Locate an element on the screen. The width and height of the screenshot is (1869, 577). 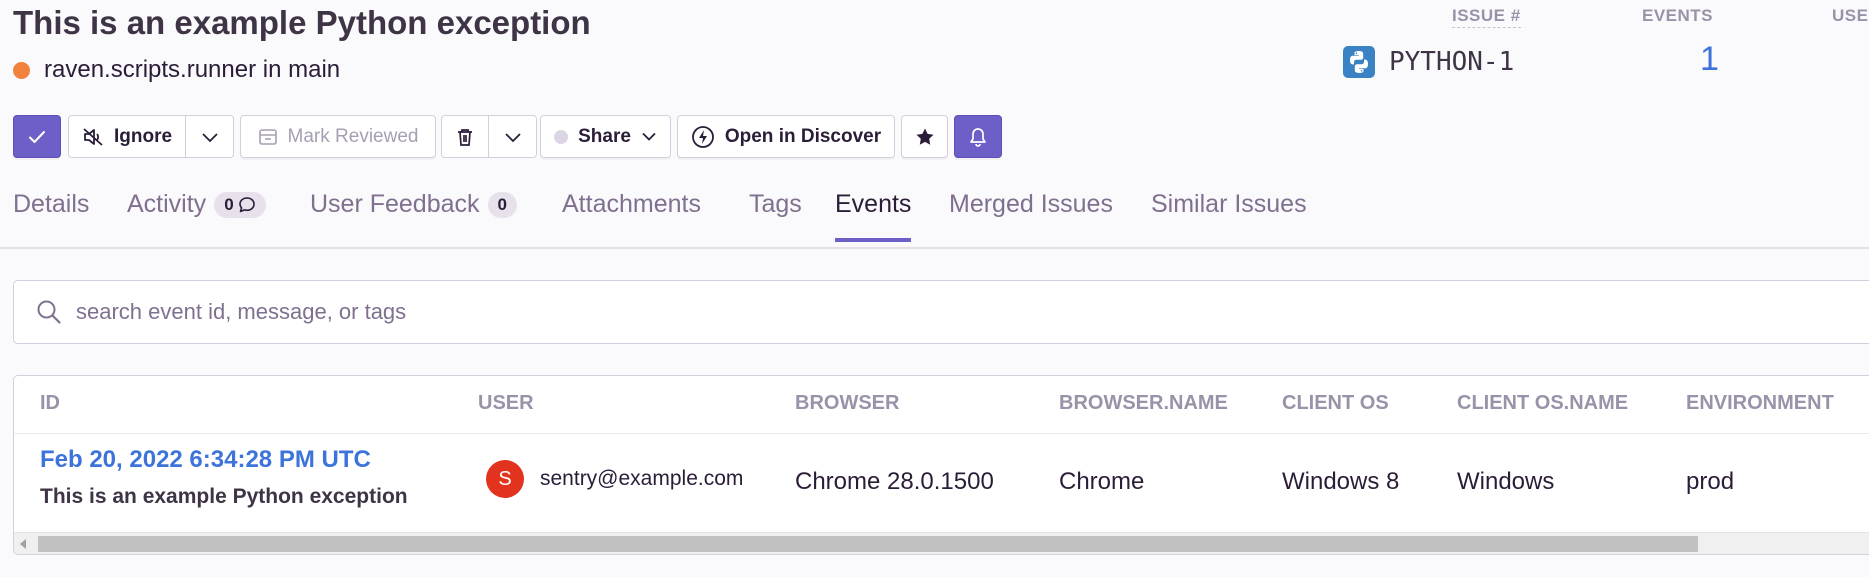
trash-icon is located at coordinates (465, 137).